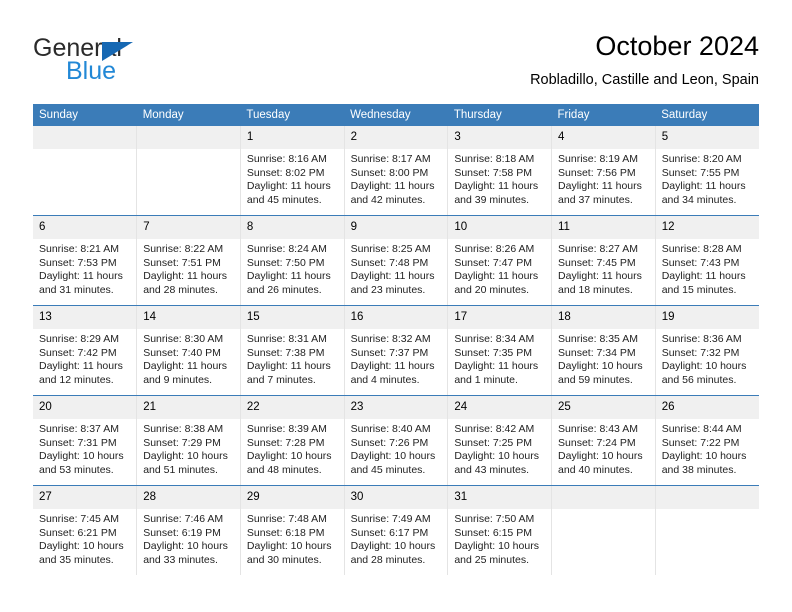  Describe the element at coordinates (289, 553) in the screenshot. I see `daylight-text: Daylight: 10 hours and 30 minutes.` at that location.